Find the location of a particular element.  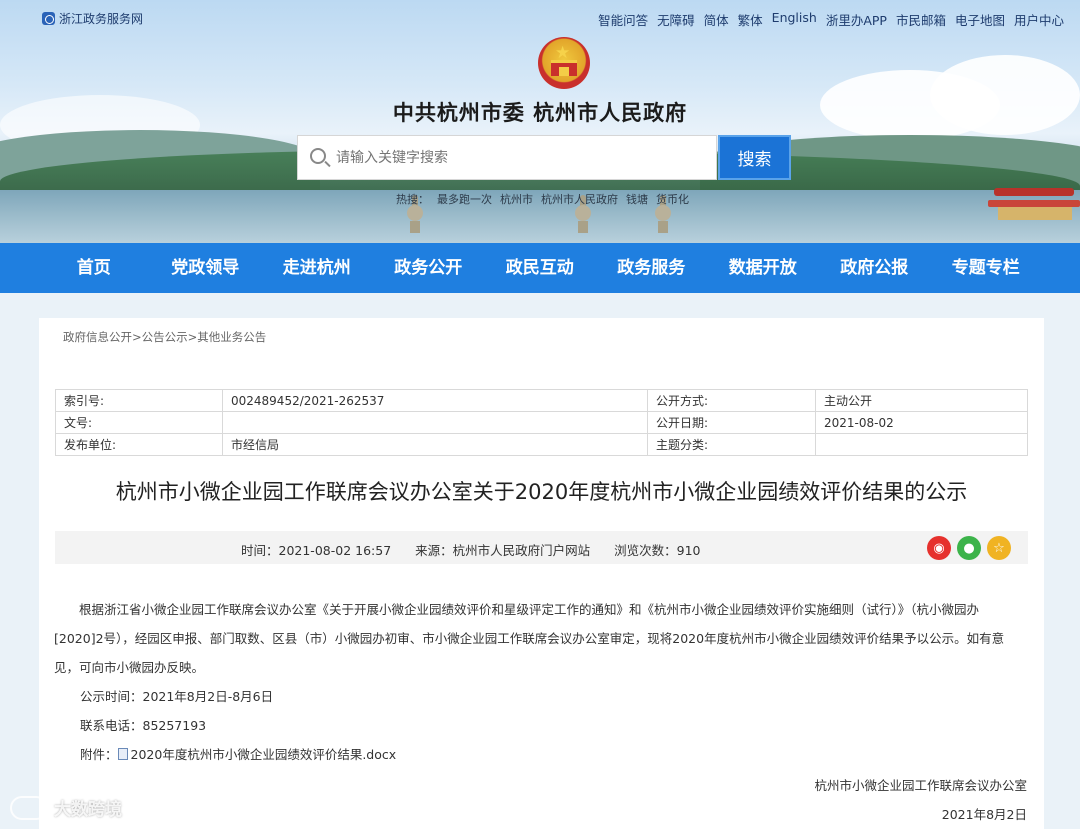

top-nav-user-center: 用户中心 is located at coordinates (1039, 19).